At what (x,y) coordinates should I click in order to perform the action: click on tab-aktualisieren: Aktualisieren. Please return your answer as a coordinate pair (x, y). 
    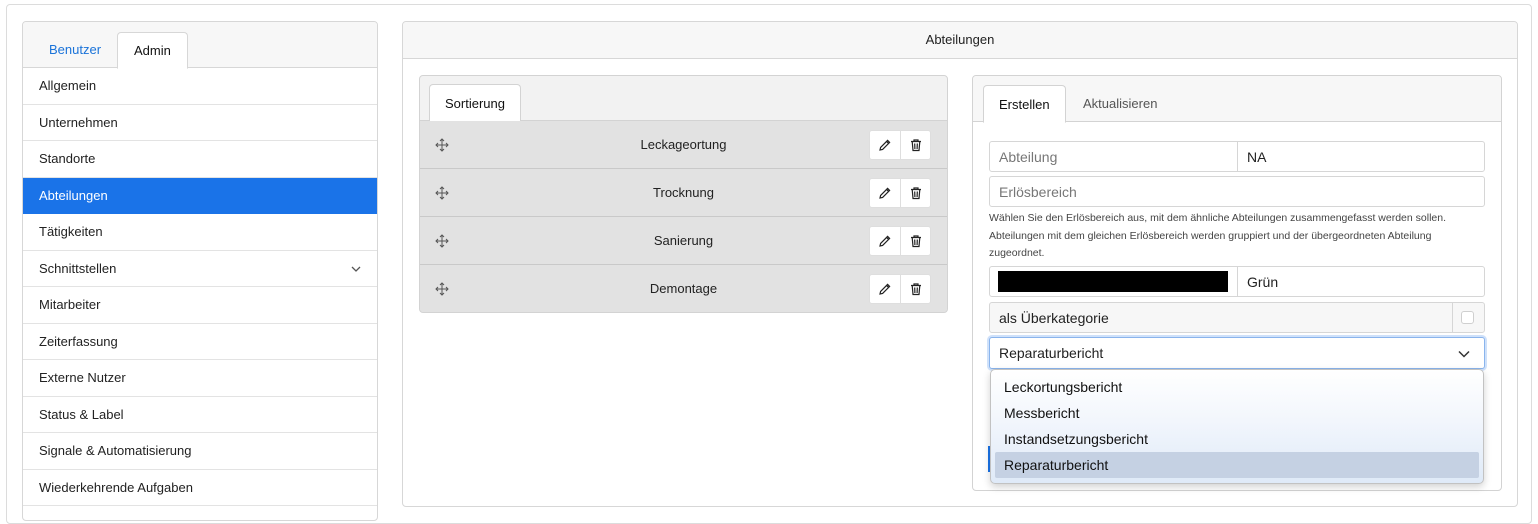
    Looking at the image, I should click on (1120, 104).